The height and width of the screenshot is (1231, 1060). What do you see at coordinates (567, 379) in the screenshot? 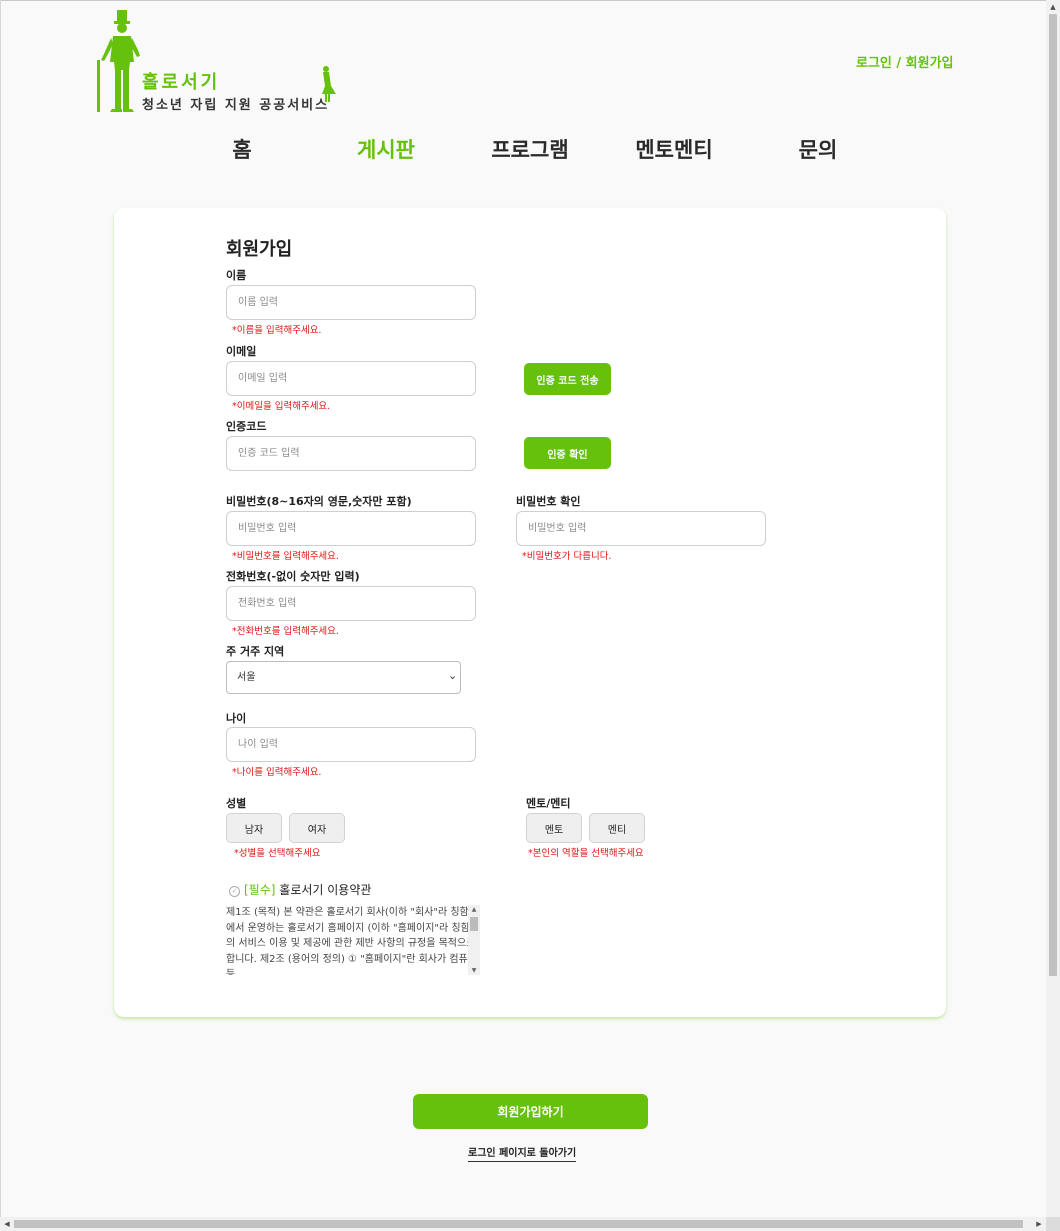
I see `send-code-button: 인증 코드 전송` at bounding box center [567, 379].